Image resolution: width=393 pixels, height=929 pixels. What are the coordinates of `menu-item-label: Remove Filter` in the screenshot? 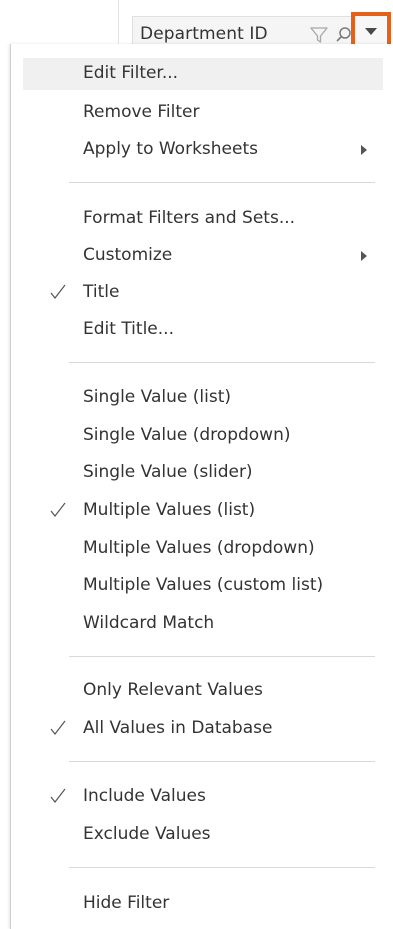 It's located at (141, 112).